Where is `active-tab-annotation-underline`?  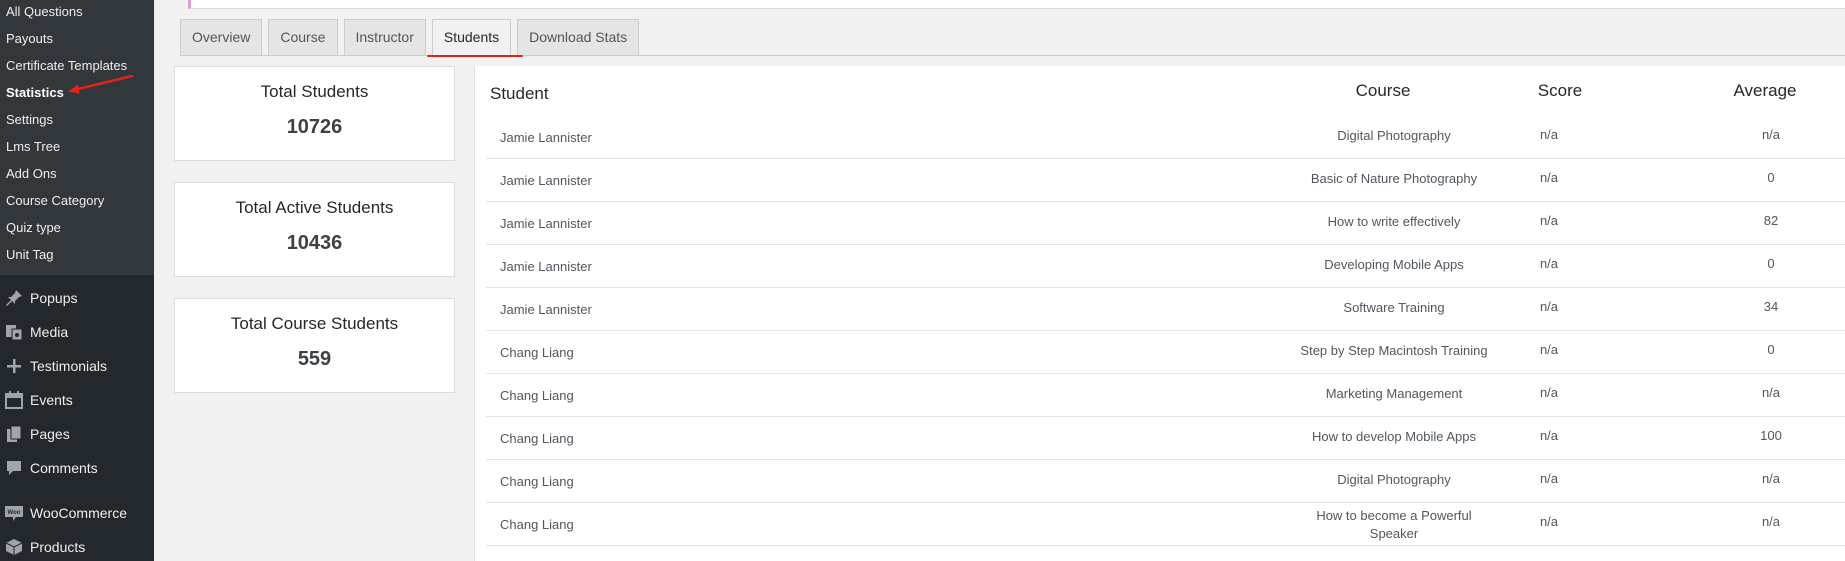 active-tab-annotation-underline is located at coordinates (475, 56).